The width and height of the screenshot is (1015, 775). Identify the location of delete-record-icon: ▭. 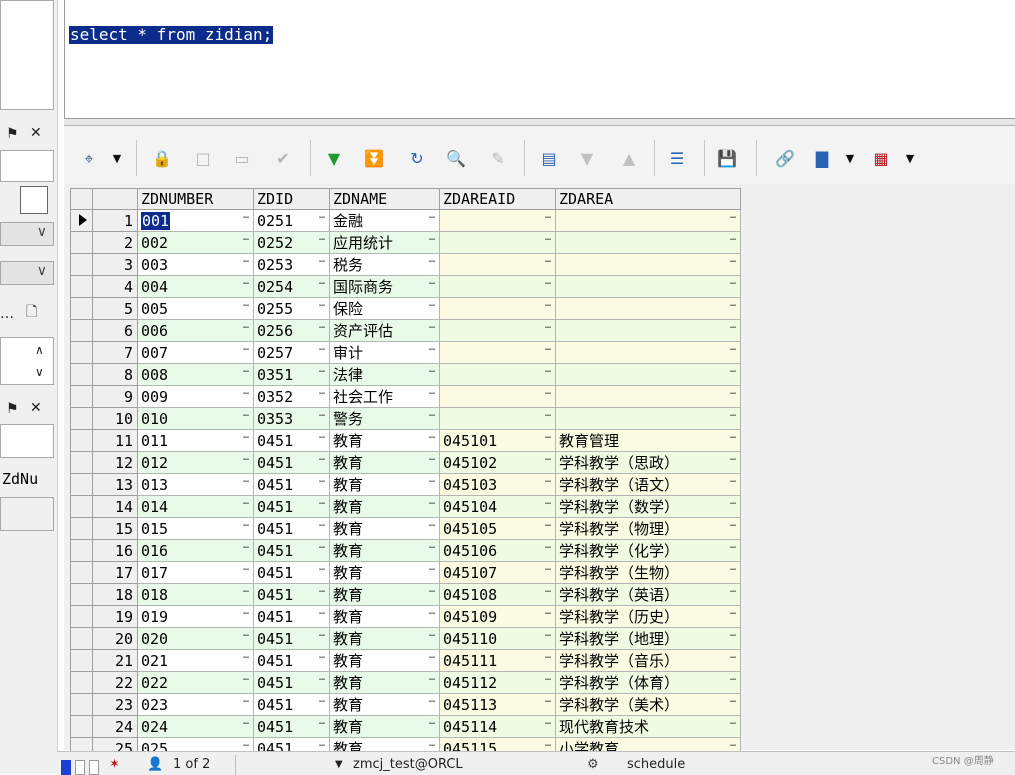
(242, 159).